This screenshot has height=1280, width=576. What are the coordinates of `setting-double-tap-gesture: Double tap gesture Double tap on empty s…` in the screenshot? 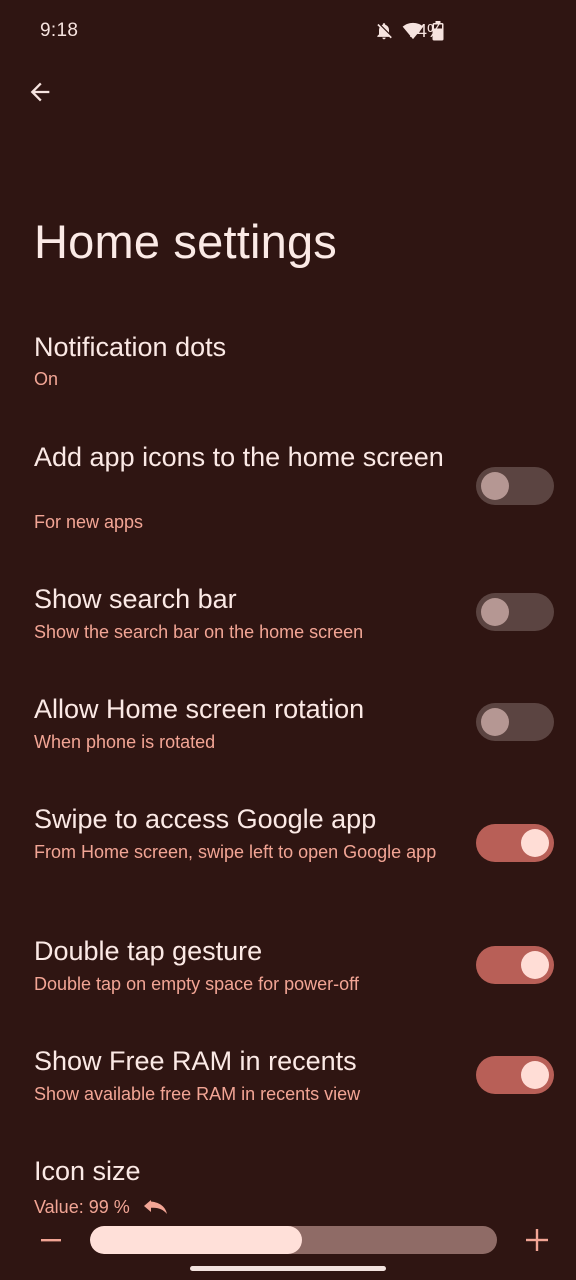 It's located at (288, 970).